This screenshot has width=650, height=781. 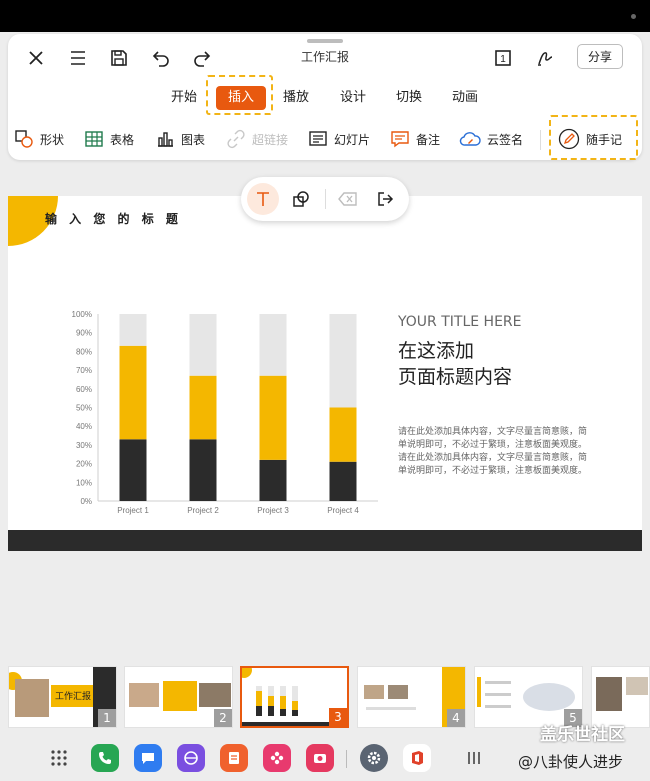 What do you see at coordinates (411, 697) in the screenshot?
I see `slide-thumbnail-4: 4` at bounding box center [411, 697].